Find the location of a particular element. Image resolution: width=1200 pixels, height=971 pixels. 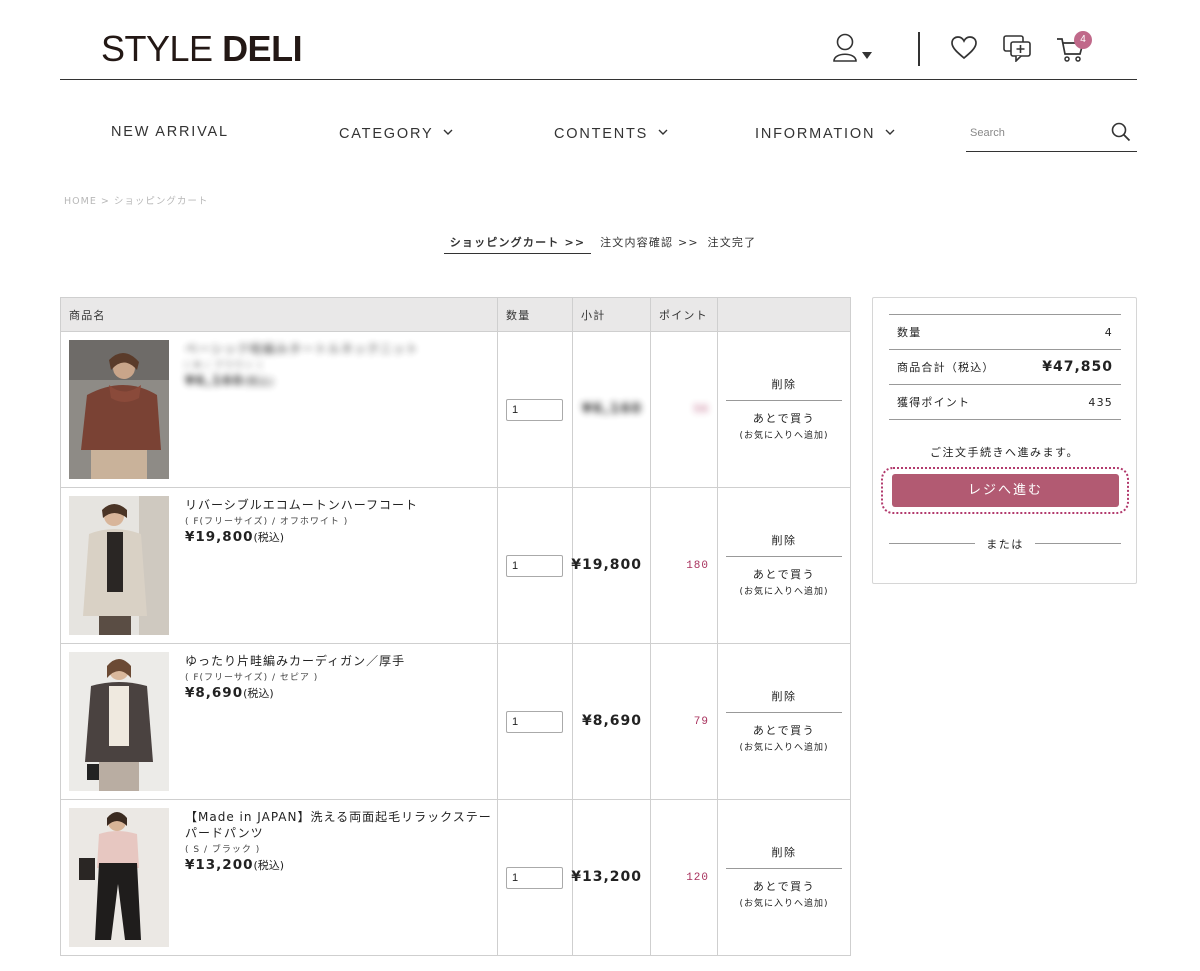

caret-down-icon is located at coordinates (867, 55).